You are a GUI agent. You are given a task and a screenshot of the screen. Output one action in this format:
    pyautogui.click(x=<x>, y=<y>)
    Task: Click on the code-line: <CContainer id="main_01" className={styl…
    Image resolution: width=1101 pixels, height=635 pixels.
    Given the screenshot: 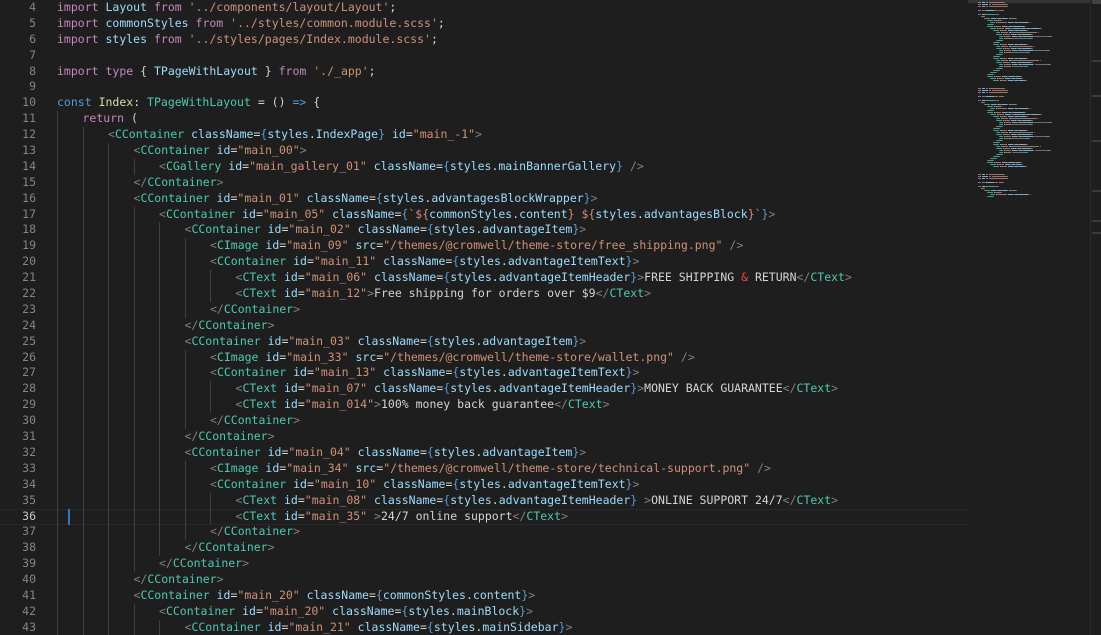 What is the action you would take?
    pyautogui.click(x=454, y=198)
    